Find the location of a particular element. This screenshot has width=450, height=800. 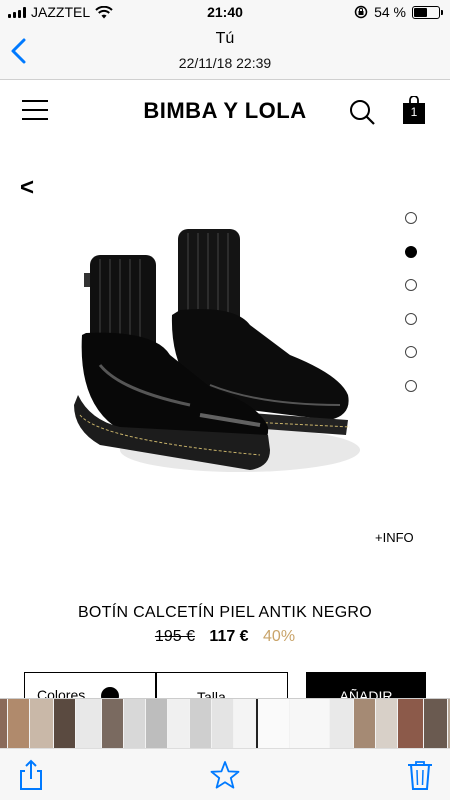

brand-logo: BIMBA Y LOLA is located at coordinates (225, 111).